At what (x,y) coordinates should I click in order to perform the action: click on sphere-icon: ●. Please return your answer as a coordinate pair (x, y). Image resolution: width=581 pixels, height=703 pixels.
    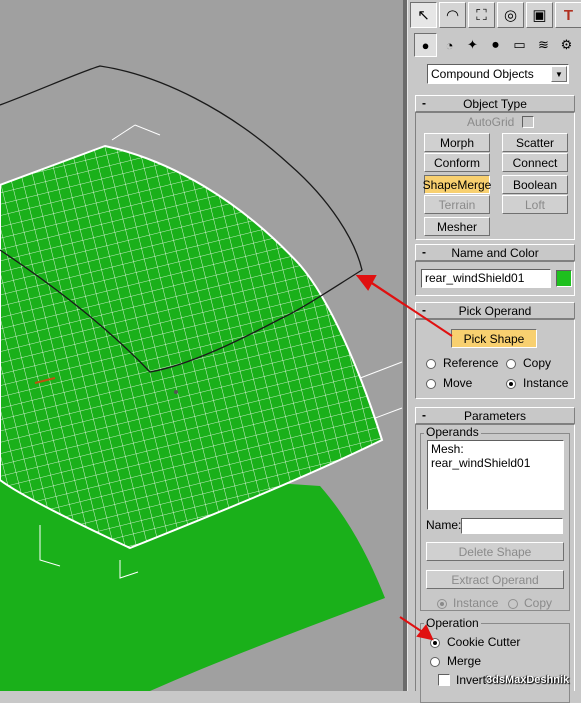
    Looking at the image, I should click on (425, 45).